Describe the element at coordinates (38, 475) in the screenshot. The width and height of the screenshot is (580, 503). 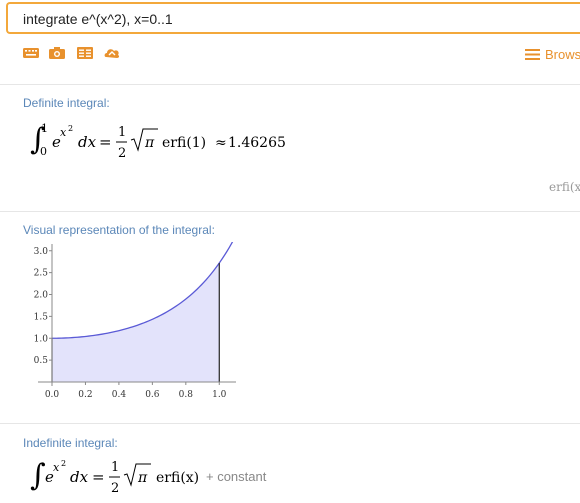
I see `integral-sign: ∫` at that location.